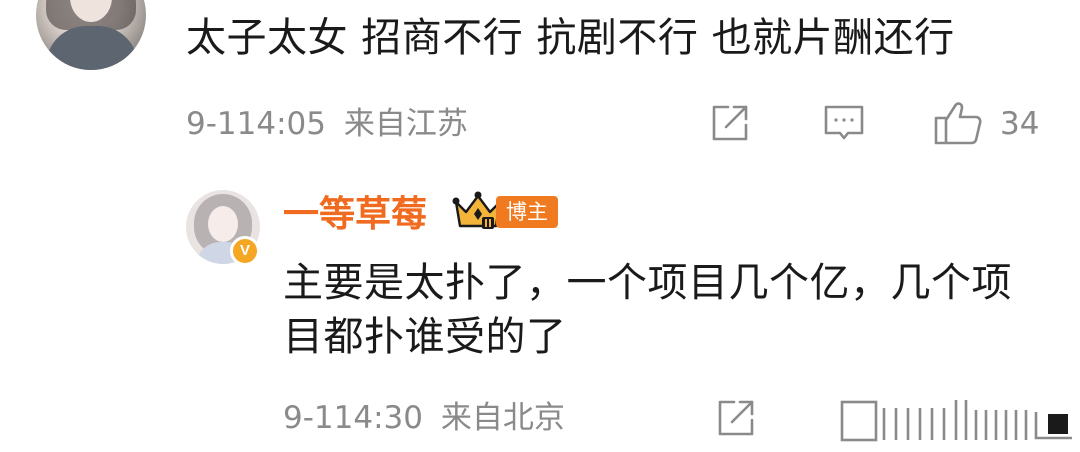  Describe the element at coordinates (1020, 124) in the screenshot. I see `like-count: 34` at that location.